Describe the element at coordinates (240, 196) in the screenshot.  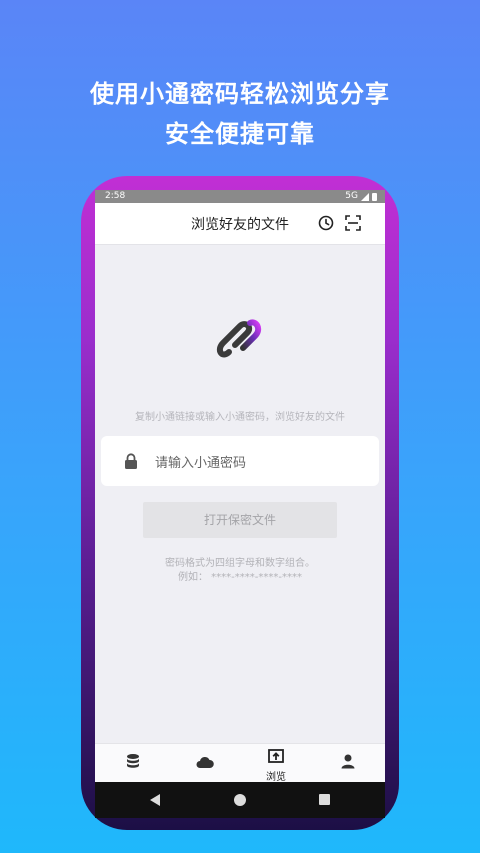
I see `status-bar: 2:58 5G` at that location.